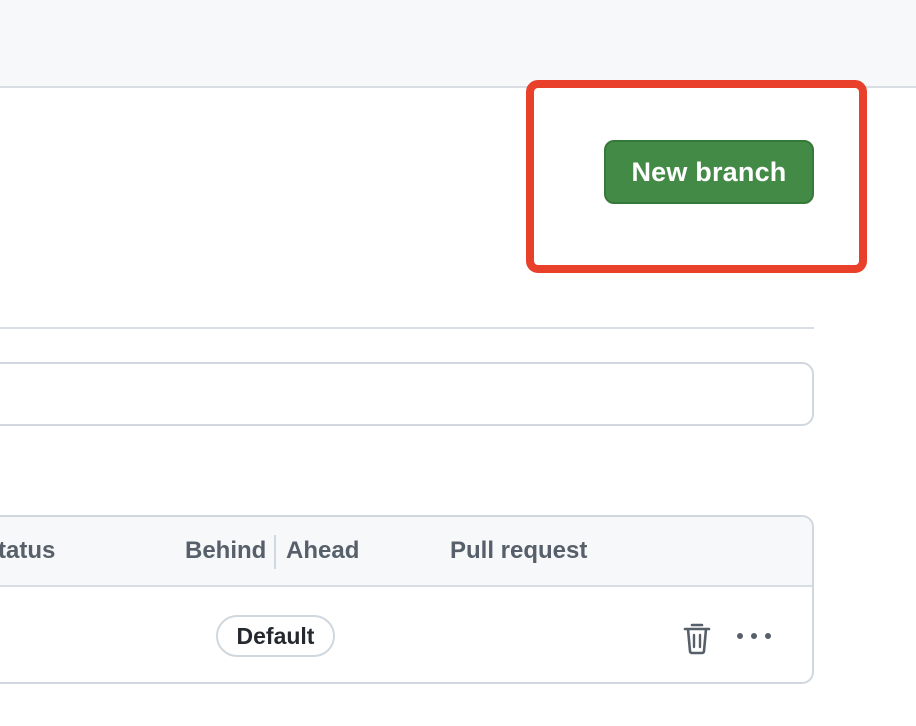 The height and width of the screenshot is (726, 916). What do you see at coordinates (519, 550) in the screenshot?
I see `column-pull-request: Pull request` at bounding box center [519, 550].